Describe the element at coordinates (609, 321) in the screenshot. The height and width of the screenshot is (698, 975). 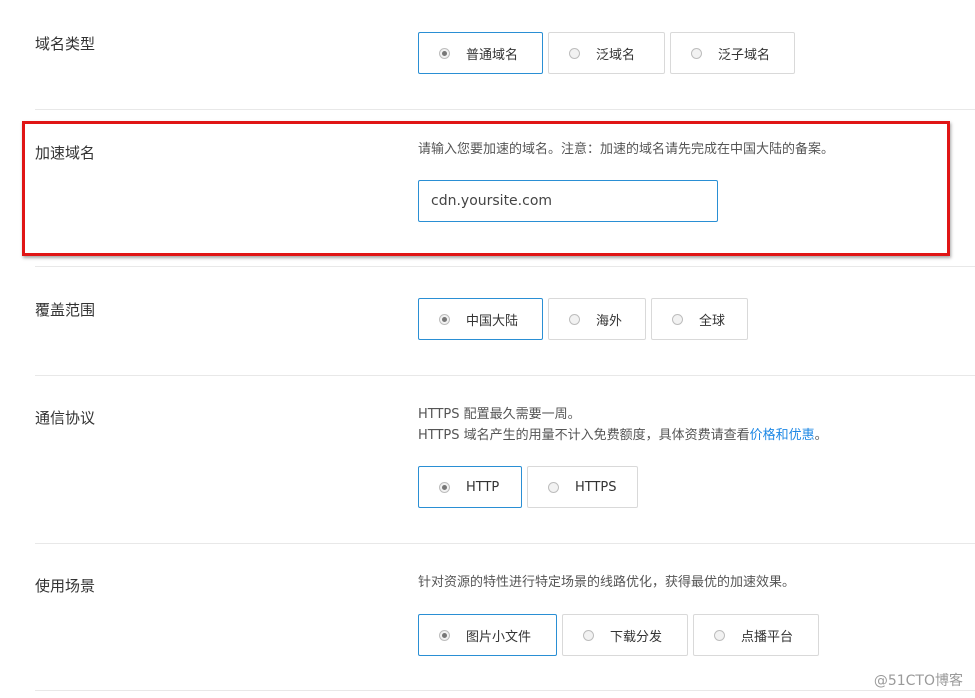
I see `radio-label: 海外` at that location.